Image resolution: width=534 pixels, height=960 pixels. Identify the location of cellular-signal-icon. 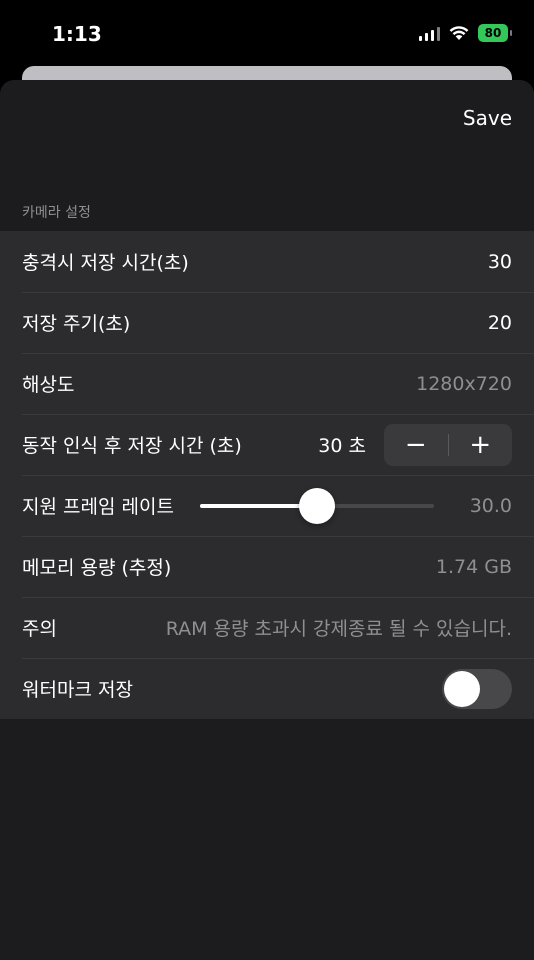
(429, 33).